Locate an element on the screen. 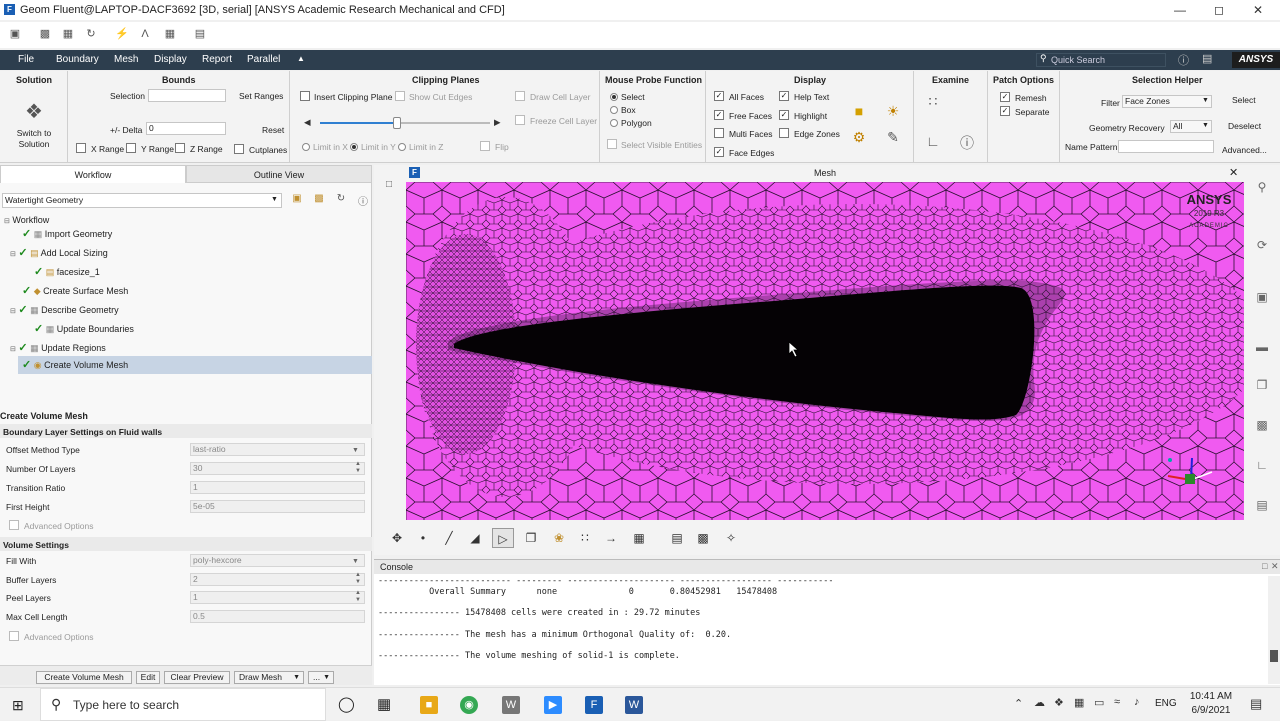  task-view-icon: ▦ is located at coordinates (384, 704).